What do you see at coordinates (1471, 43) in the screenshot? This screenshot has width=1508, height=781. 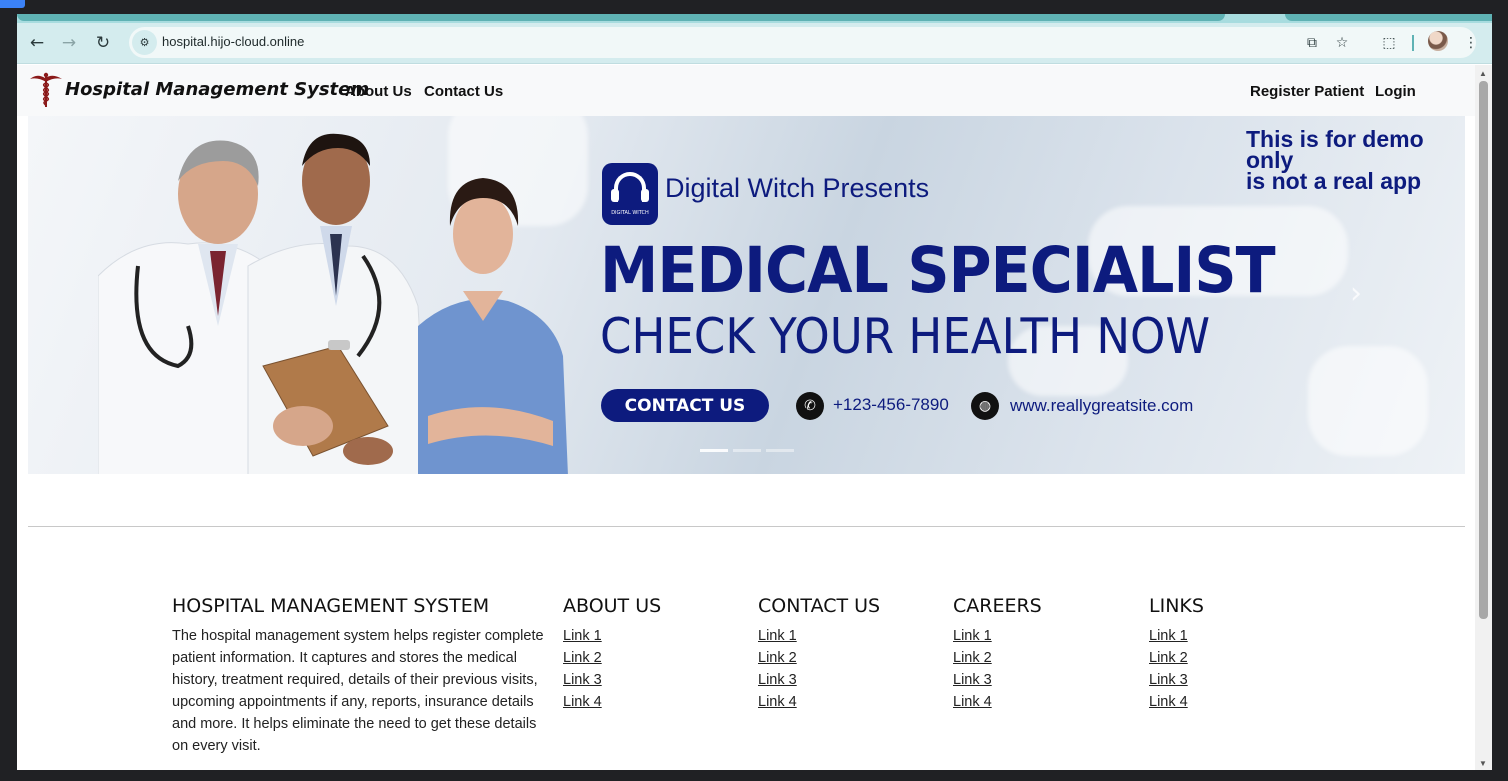 I see `menu-kebab-icon: ⋮` at bounding box center [1471, 43].